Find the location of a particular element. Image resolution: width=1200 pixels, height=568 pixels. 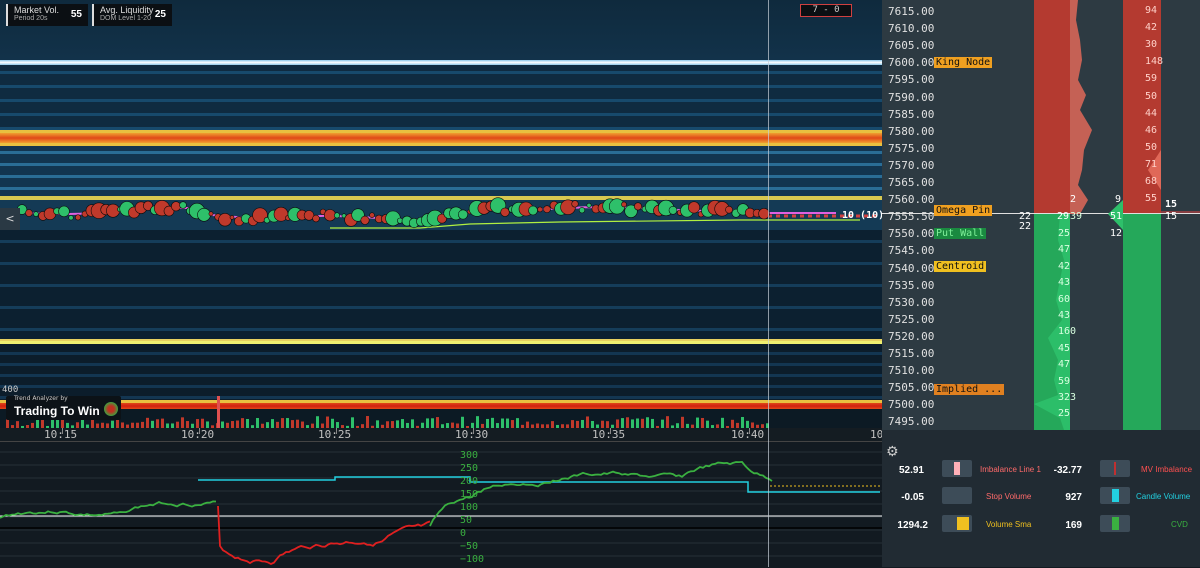

profile-label: 12 is located at coordinates (1116, 233).